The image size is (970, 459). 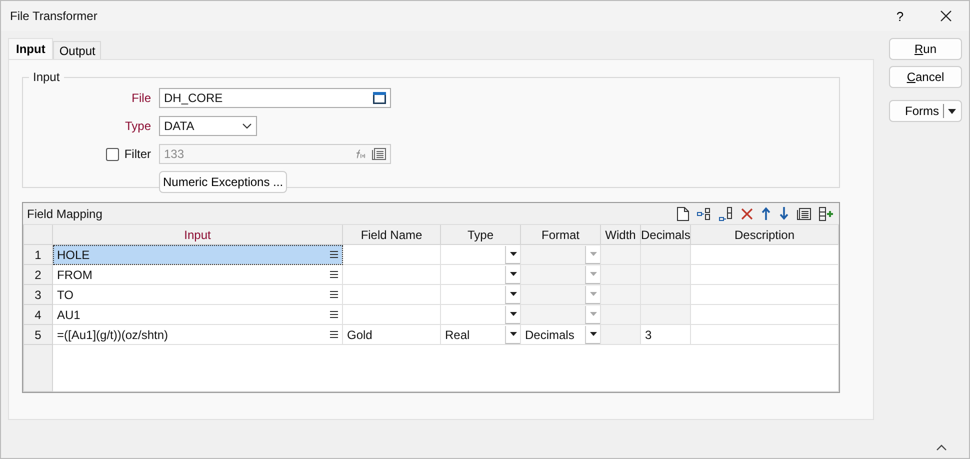 What do you see at coordinates (726, 213) in the screenshot?
I see `append-field-icon` at bounding box center [726, 213].